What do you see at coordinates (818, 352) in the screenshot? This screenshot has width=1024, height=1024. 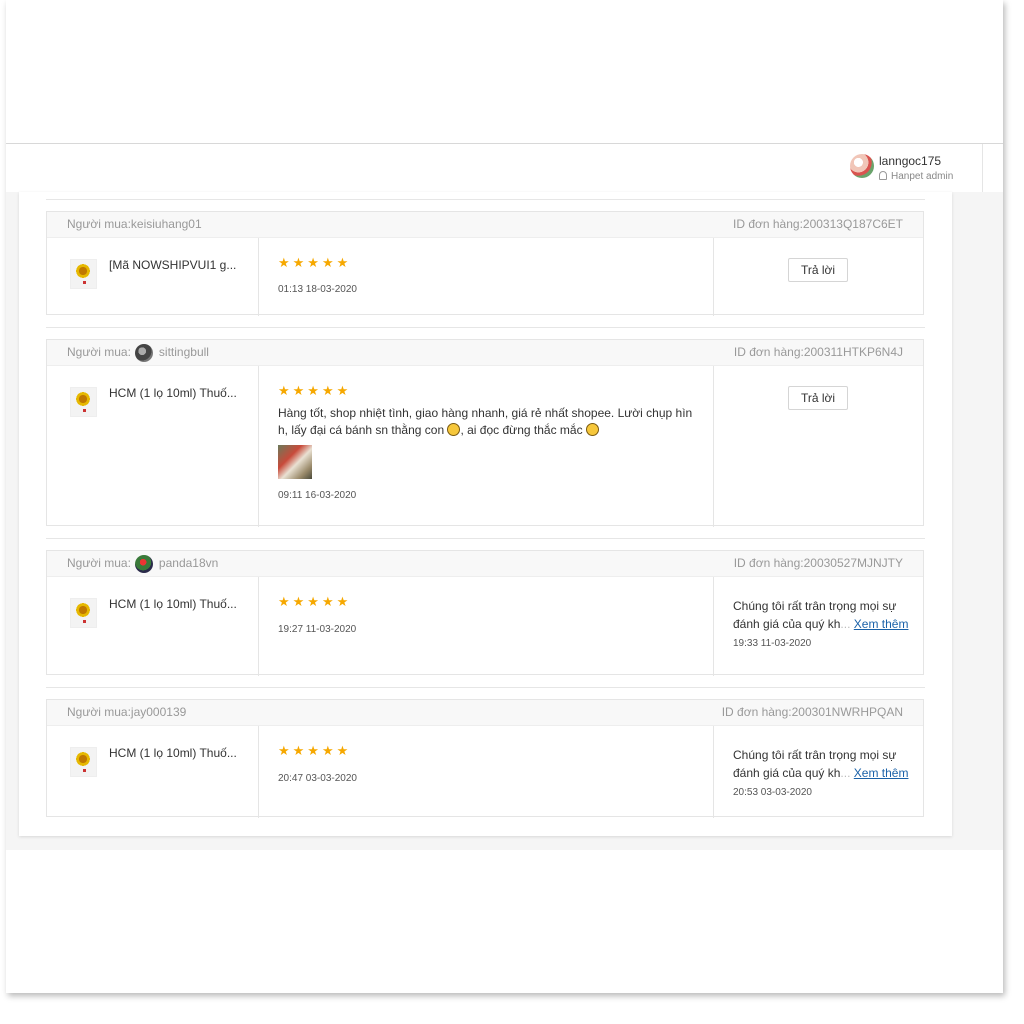 I see `order-id: ID đơn hàng:200311HTKP6N4J` at bounding box center [818, 352].